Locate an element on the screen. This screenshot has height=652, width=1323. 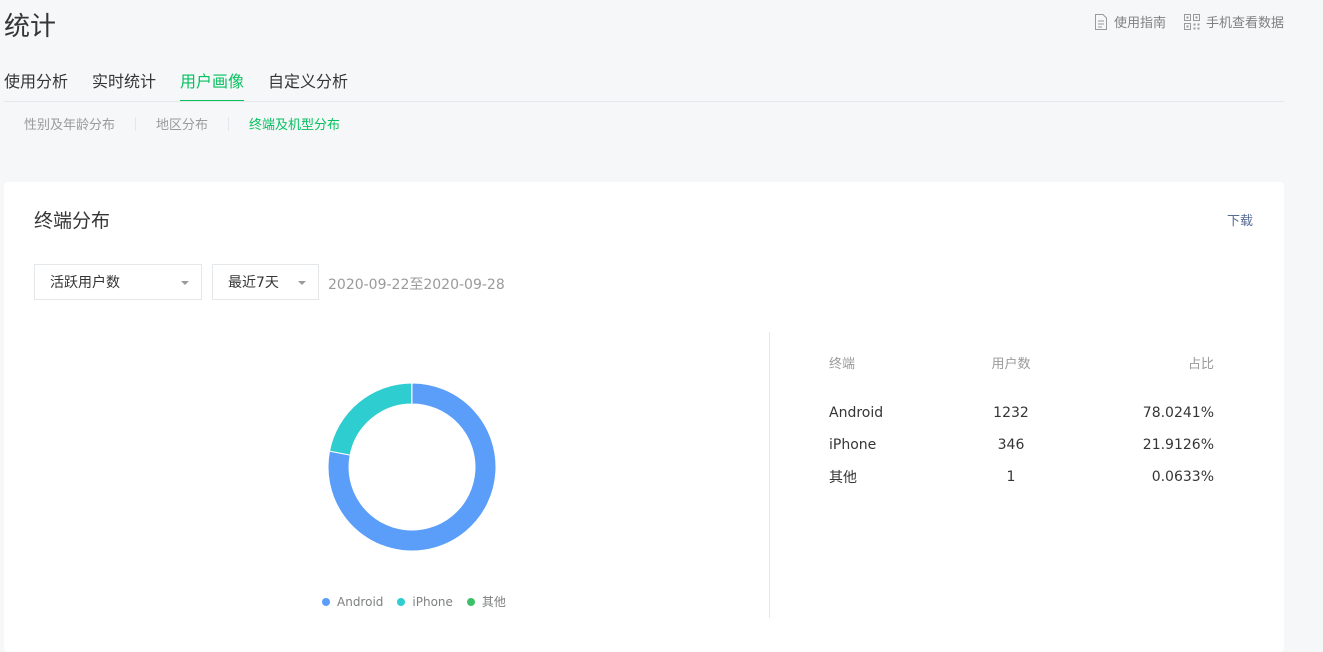
section-divider is located at coordinates (769, 475).